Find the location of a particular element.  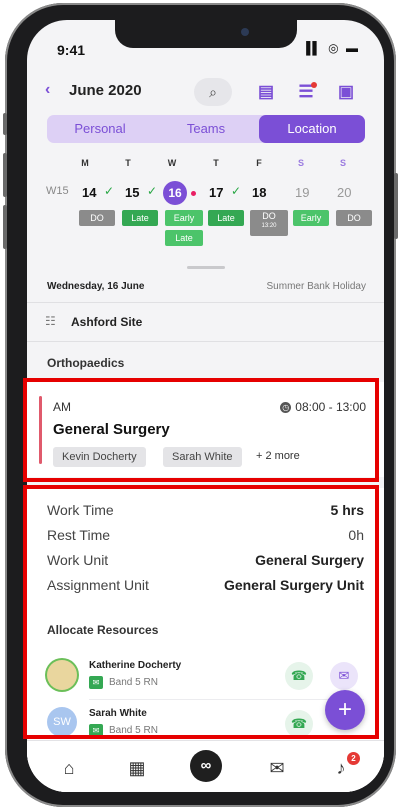

infinity-icon: ∞ is located at coordinates (206, 766).